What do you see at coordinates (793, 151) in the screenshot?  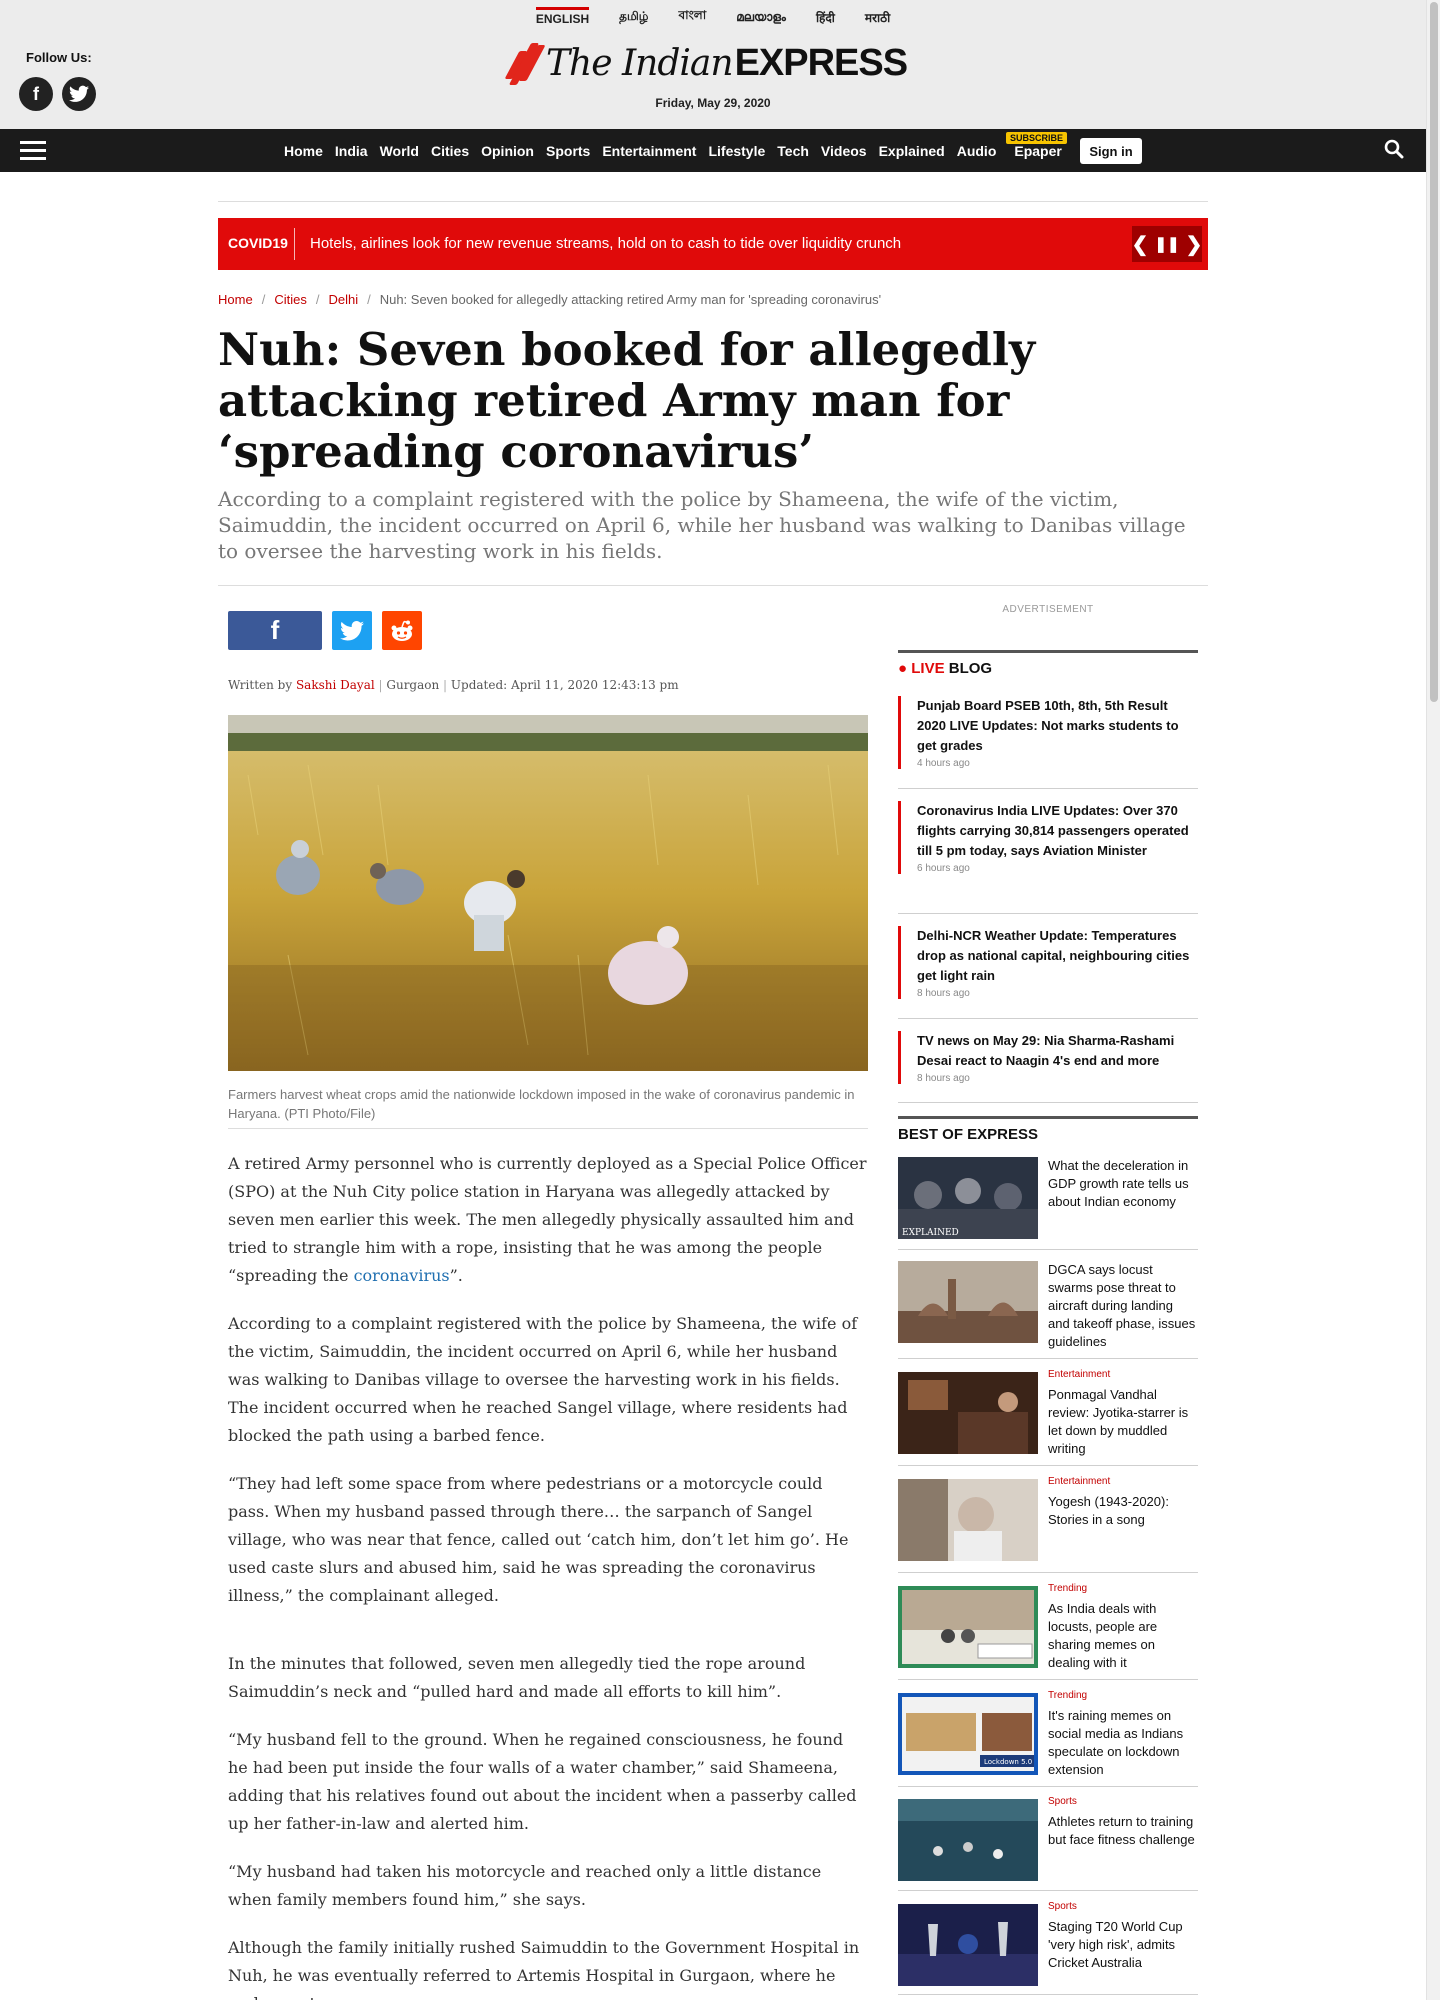 I see `nav-tech: Tech` at bounding box center [793, 151].